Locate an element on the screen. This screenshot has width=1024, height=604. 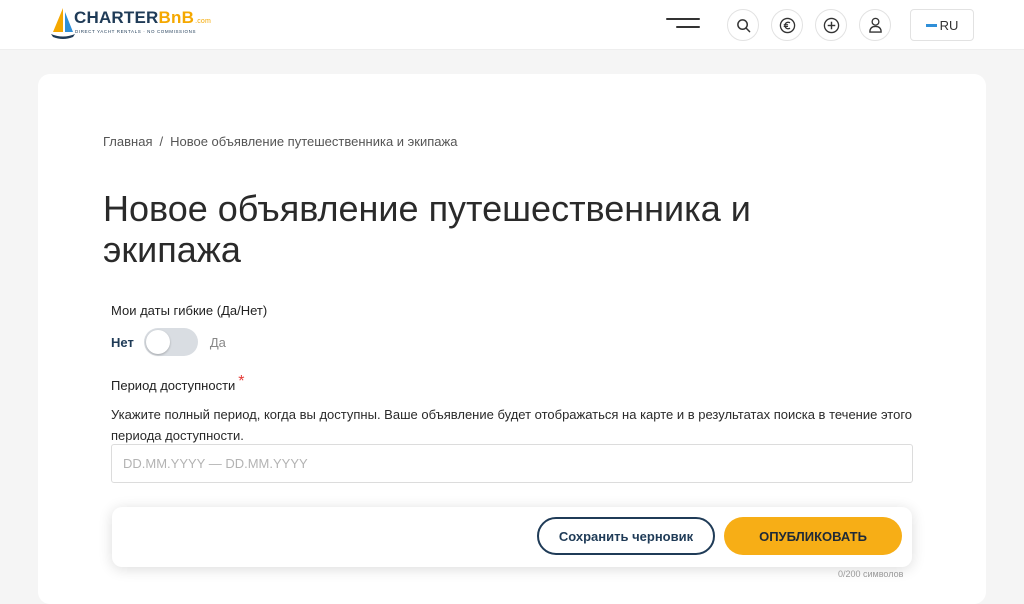
logo-tagline: DIRECT YACHT RENTALS · NO COMMISSIONS is located at coordinates (136, 31).